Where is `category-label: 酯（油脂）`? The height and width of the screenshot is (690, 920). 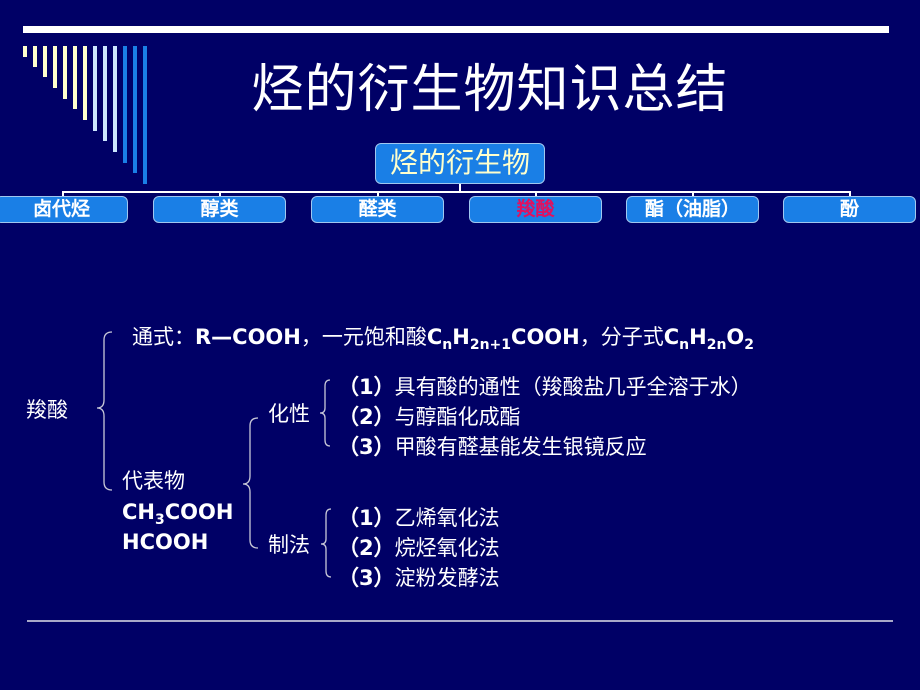
category-label: 酯（油脂） is located at coordinates (692, 209).